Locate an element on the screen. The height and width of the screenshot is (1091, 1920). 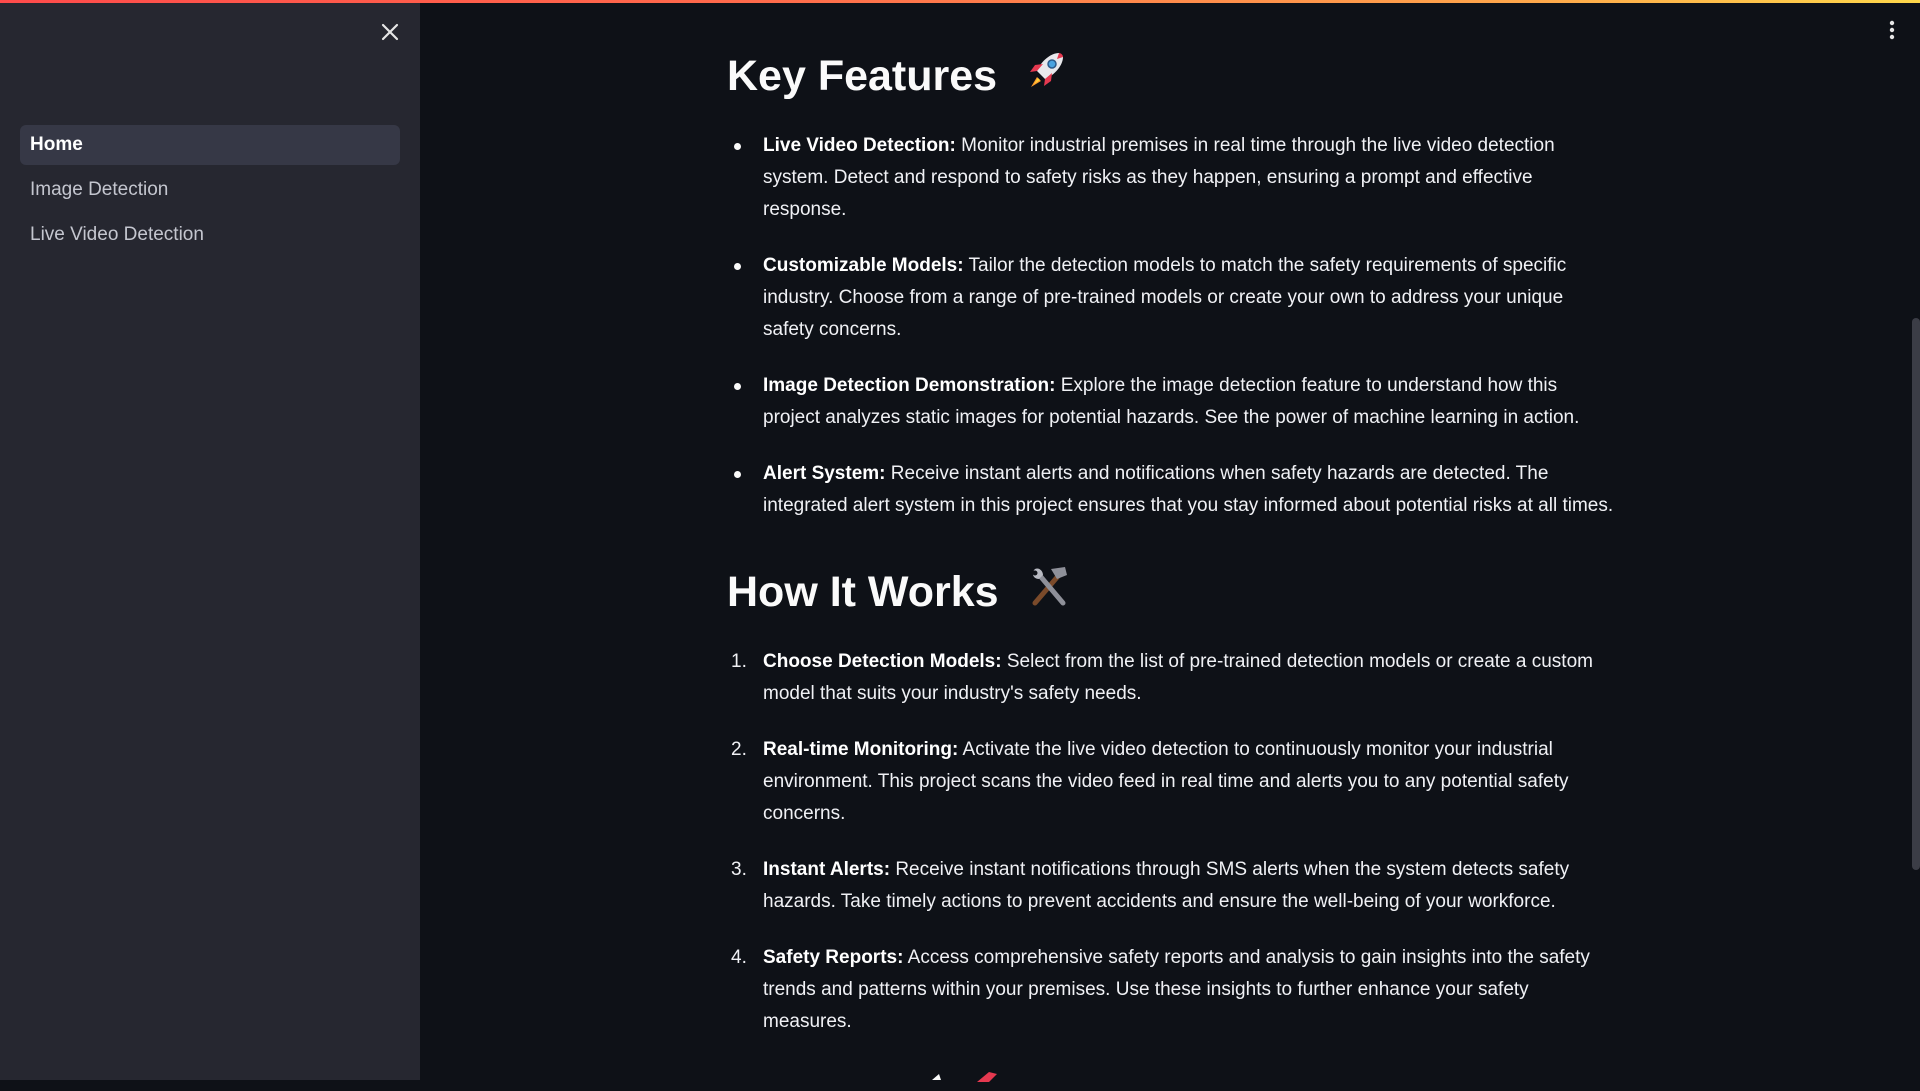
feature-label: Live Video Detection: is located at coordinates (859, 145).